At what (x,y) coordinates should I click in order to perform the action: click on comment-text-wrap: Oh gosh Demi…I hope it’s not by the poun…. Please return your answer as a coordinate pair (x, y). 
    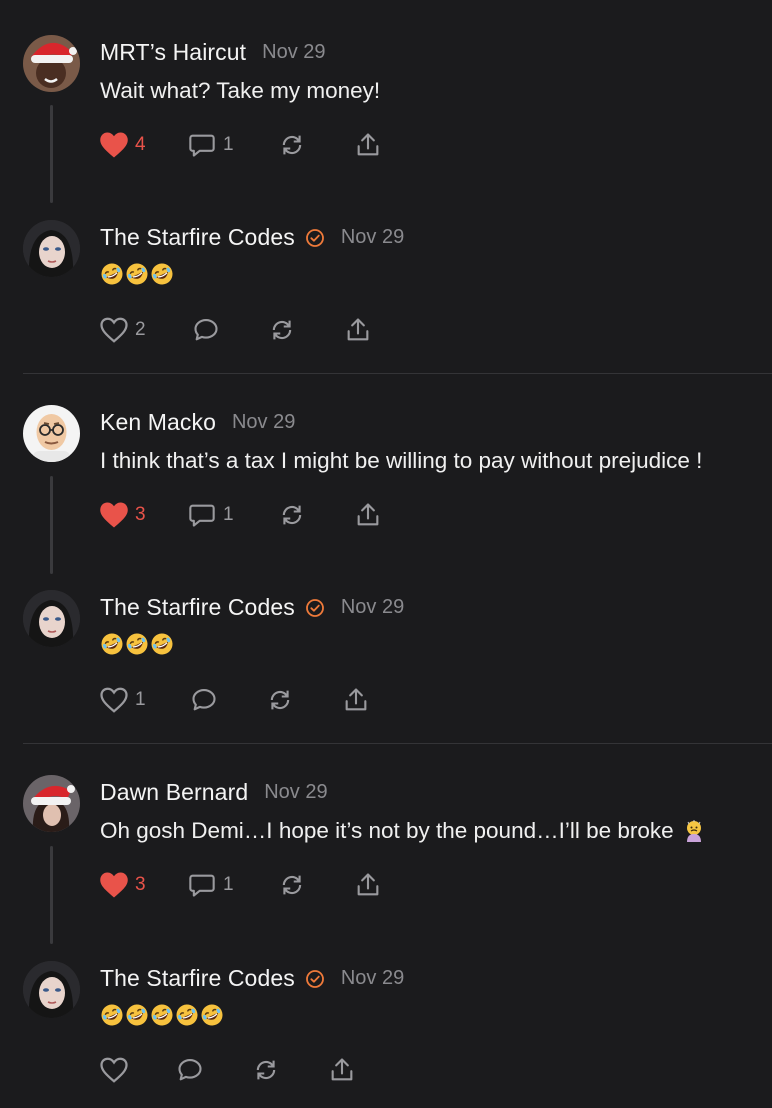
    Looking at the image, I should click on (403, 831).